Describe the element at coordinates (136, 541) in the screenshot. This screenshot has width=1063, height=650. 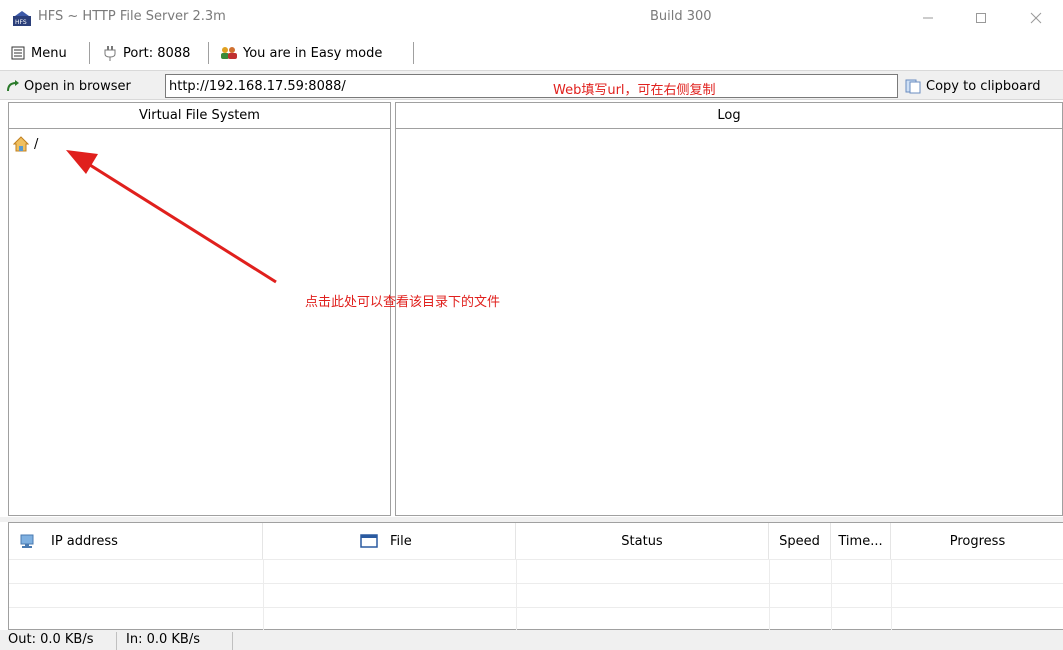
I see `column-ip-address: IP address` at that location.